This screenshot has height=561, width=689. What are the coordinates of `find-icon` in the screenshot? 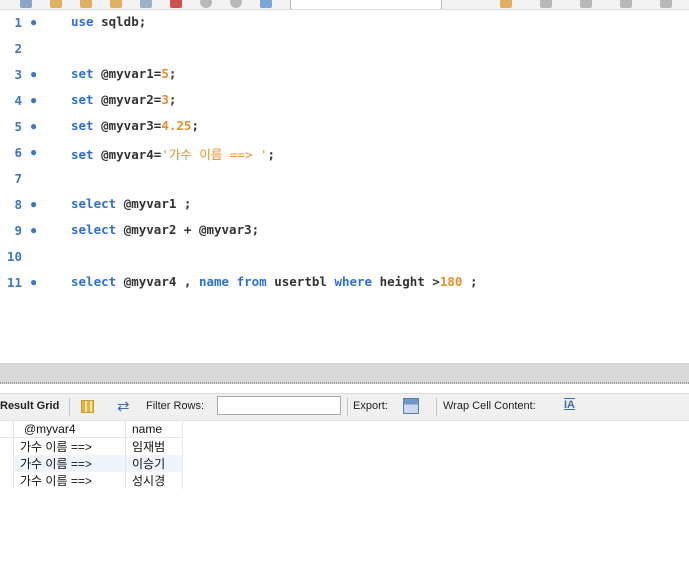 It's located at (546, 4).